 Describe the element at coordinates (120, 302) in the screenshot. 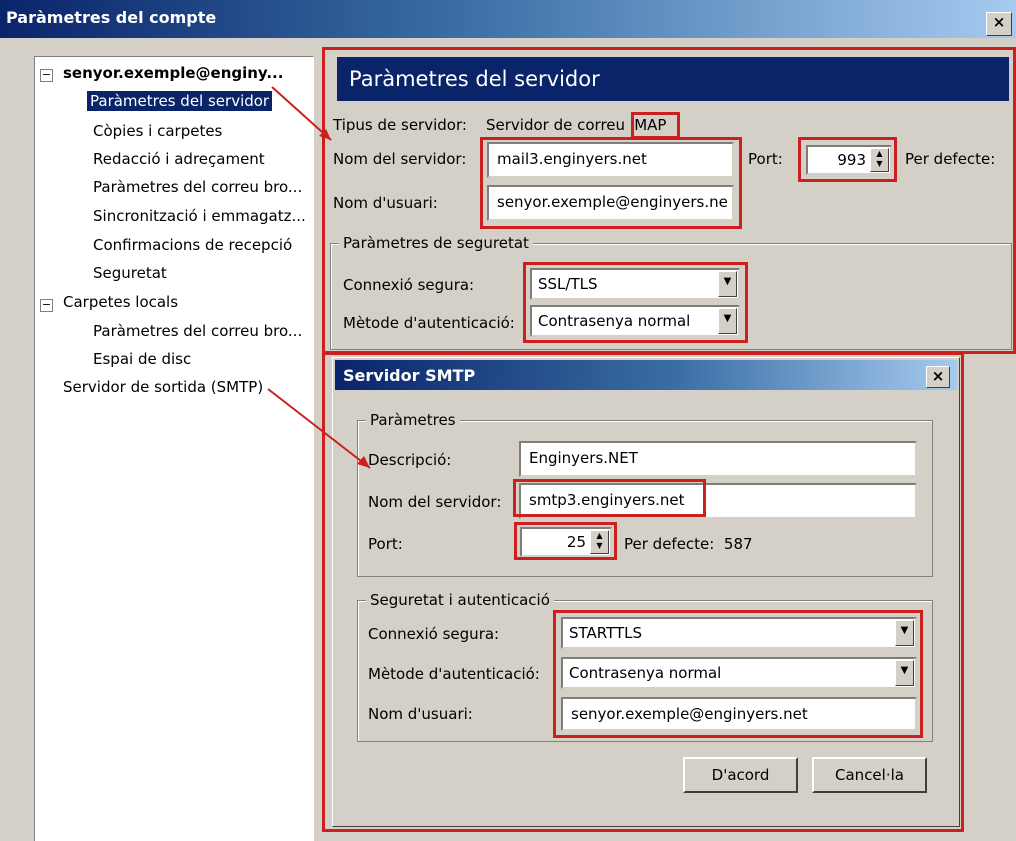

I see `tree-local-folders: Carpetes locals` at that location.